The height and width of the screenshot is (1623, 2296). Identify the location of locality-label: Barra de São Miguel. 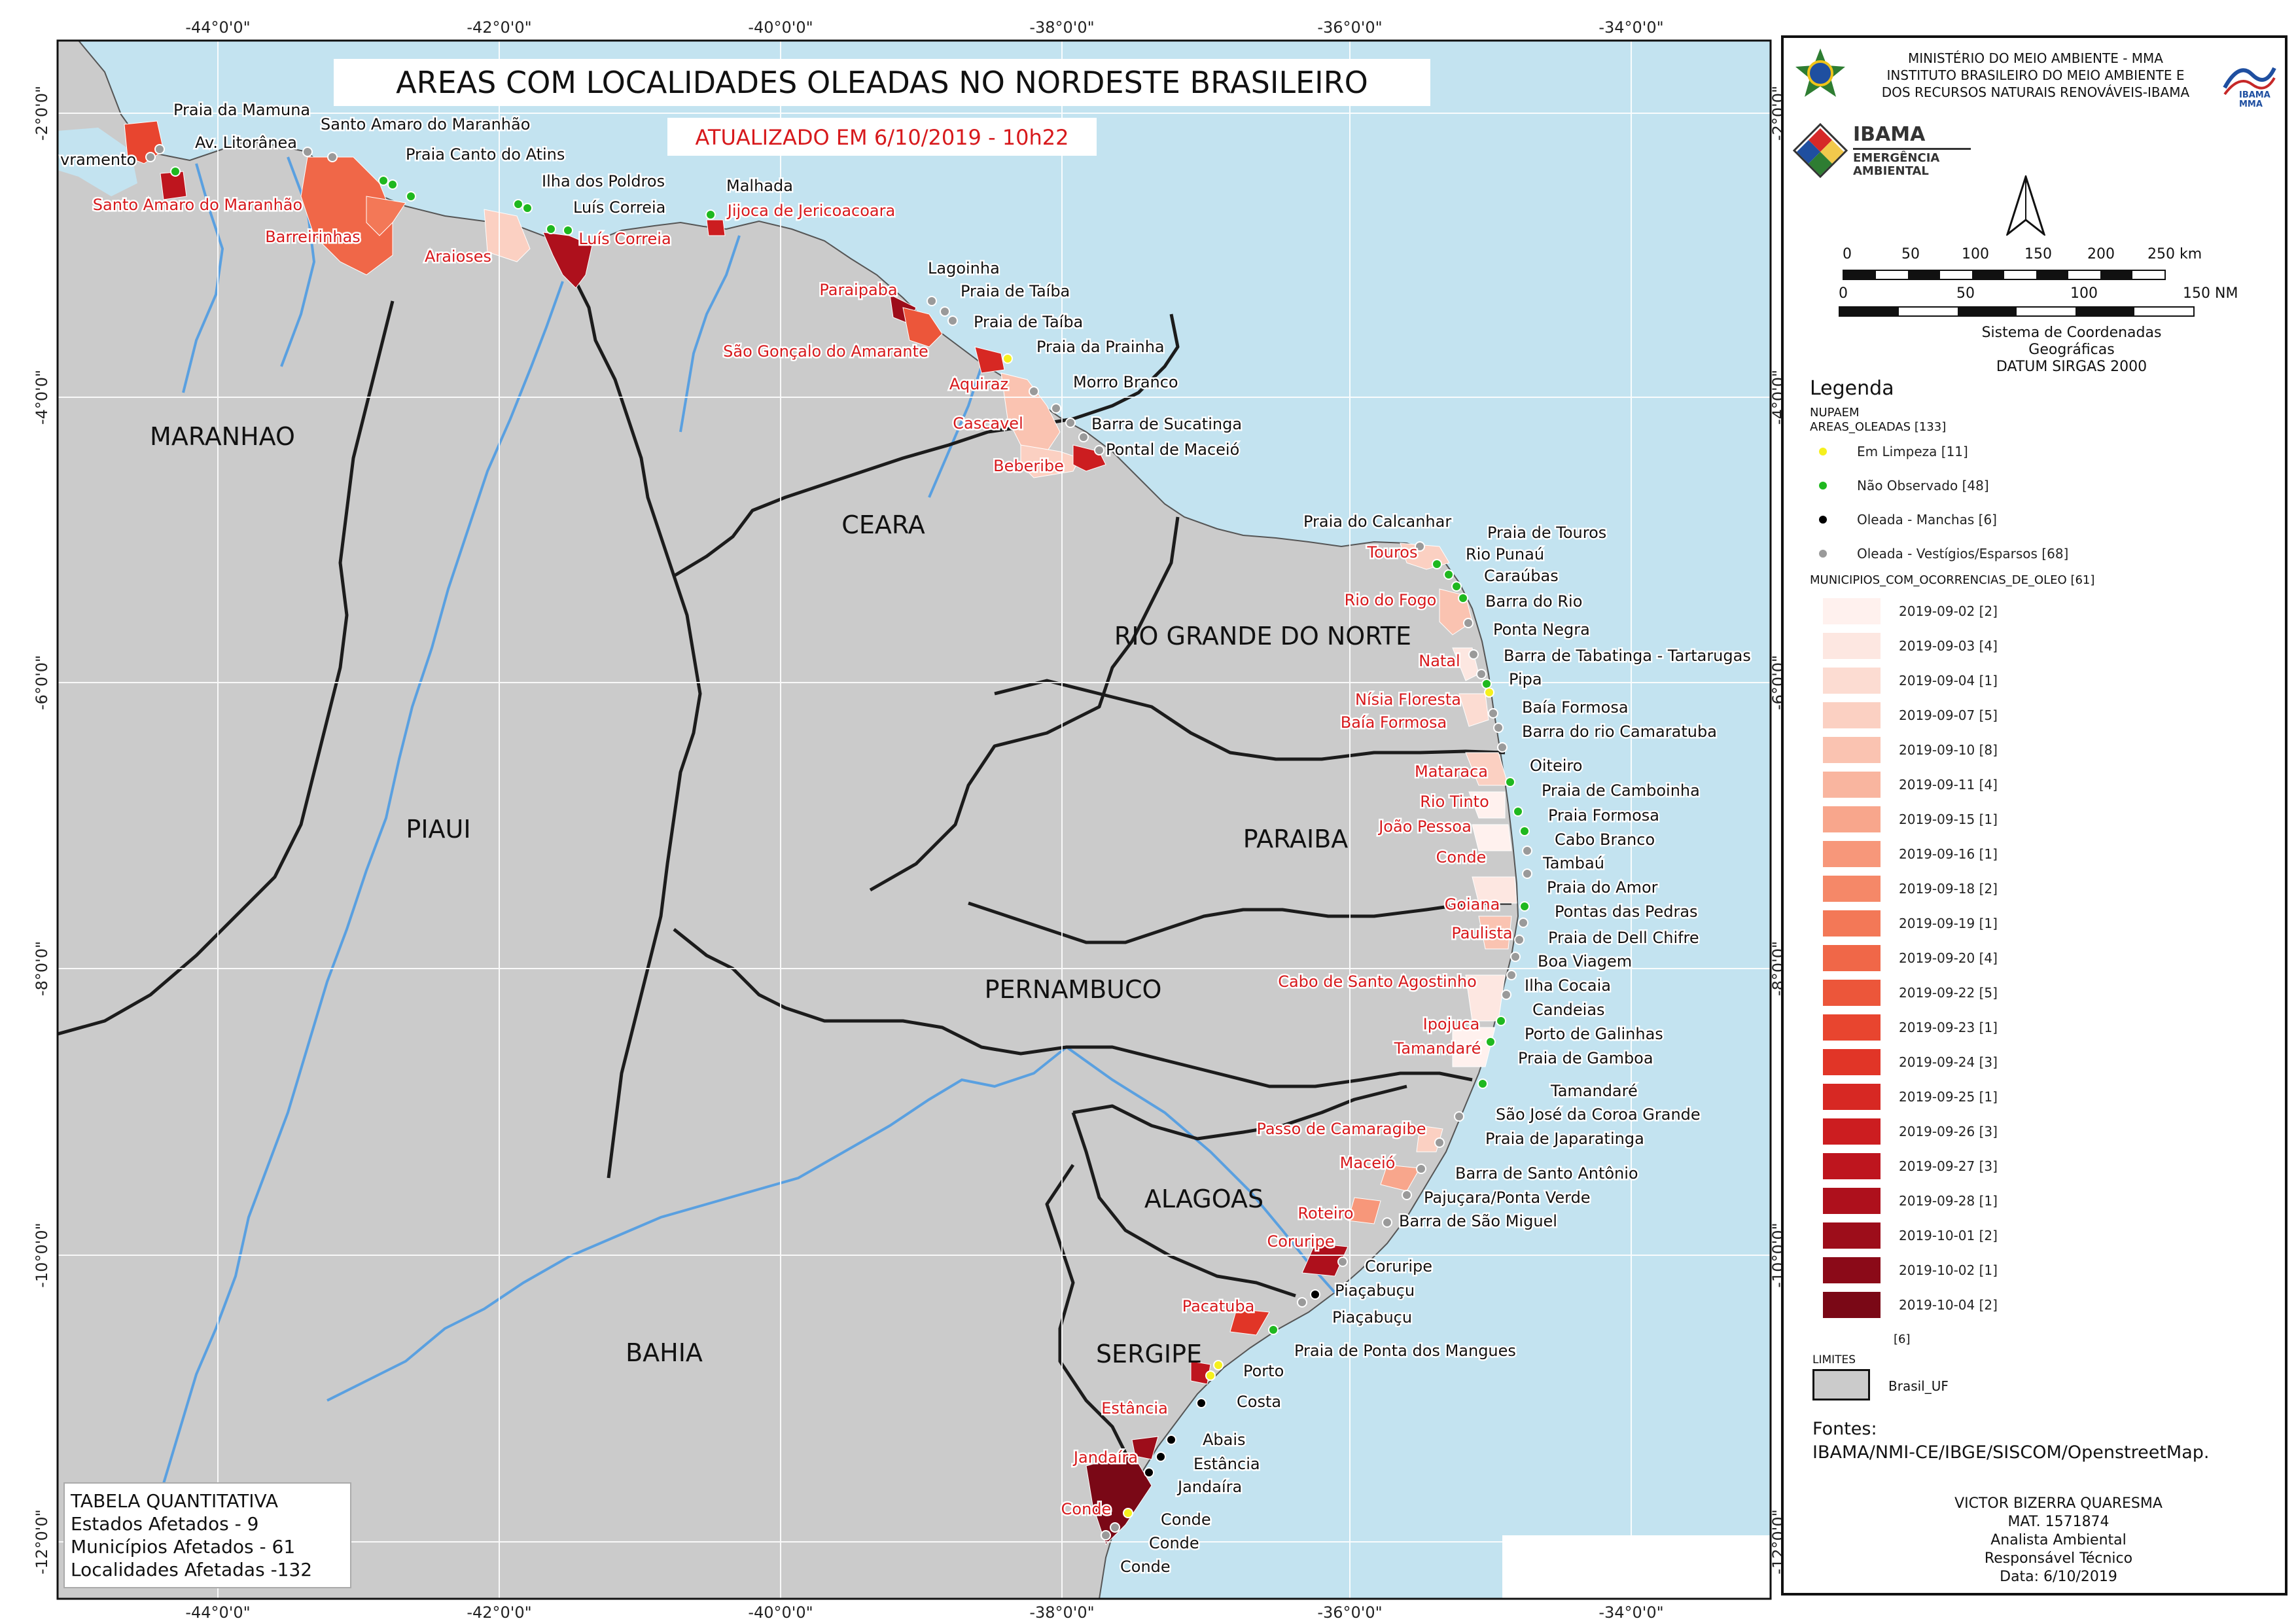
(1478, 1221).